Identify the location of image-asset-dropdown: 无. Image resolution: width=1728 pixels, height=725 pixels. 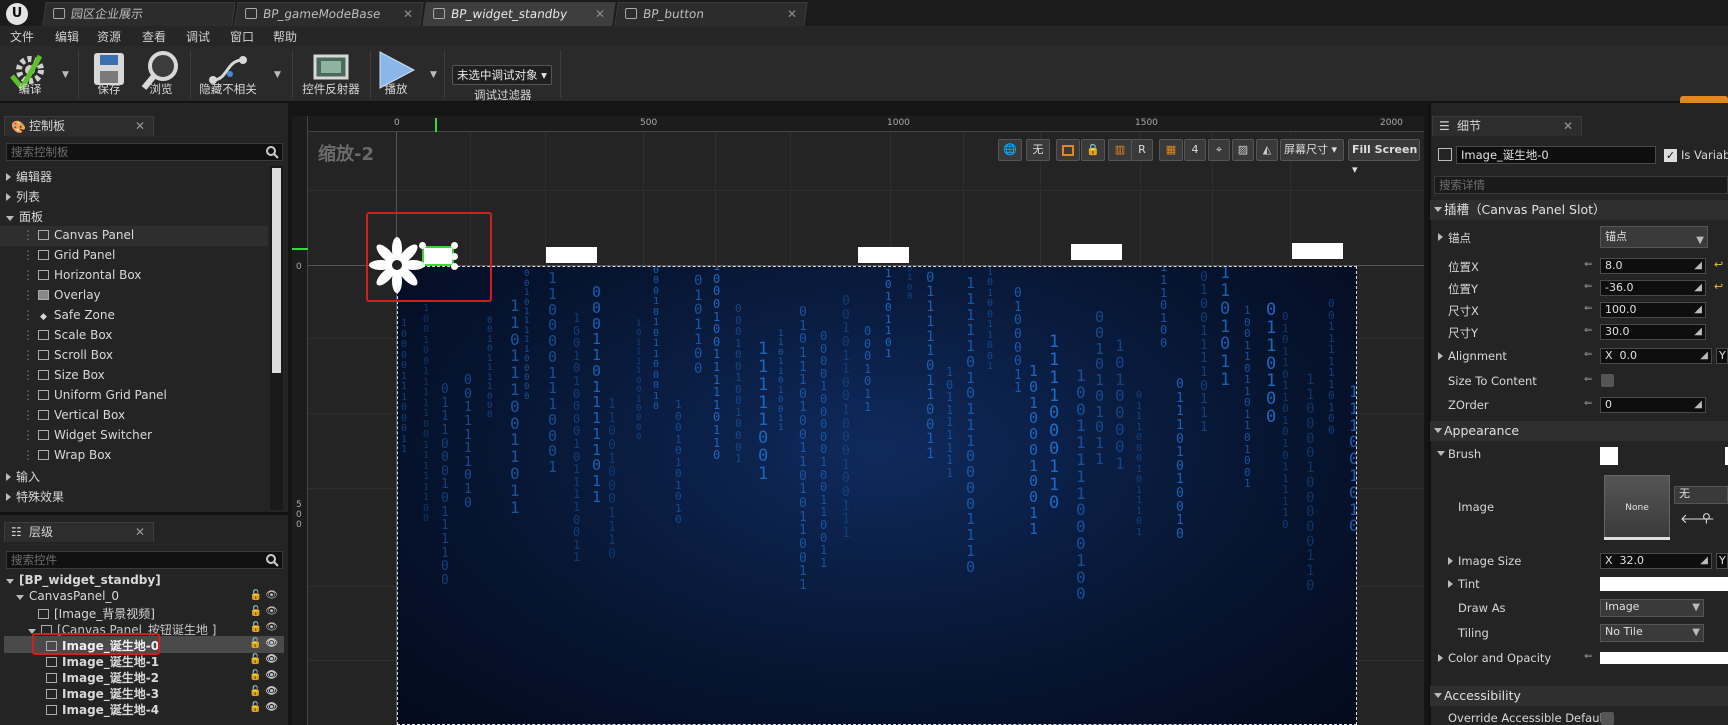
(1701, 495).